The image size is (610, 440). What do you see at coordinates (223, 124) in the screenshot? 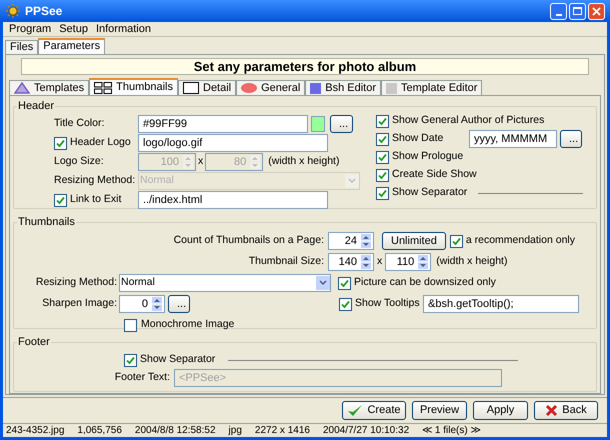
I see `text-field: #99FF99` at bounding box center [223, 124].